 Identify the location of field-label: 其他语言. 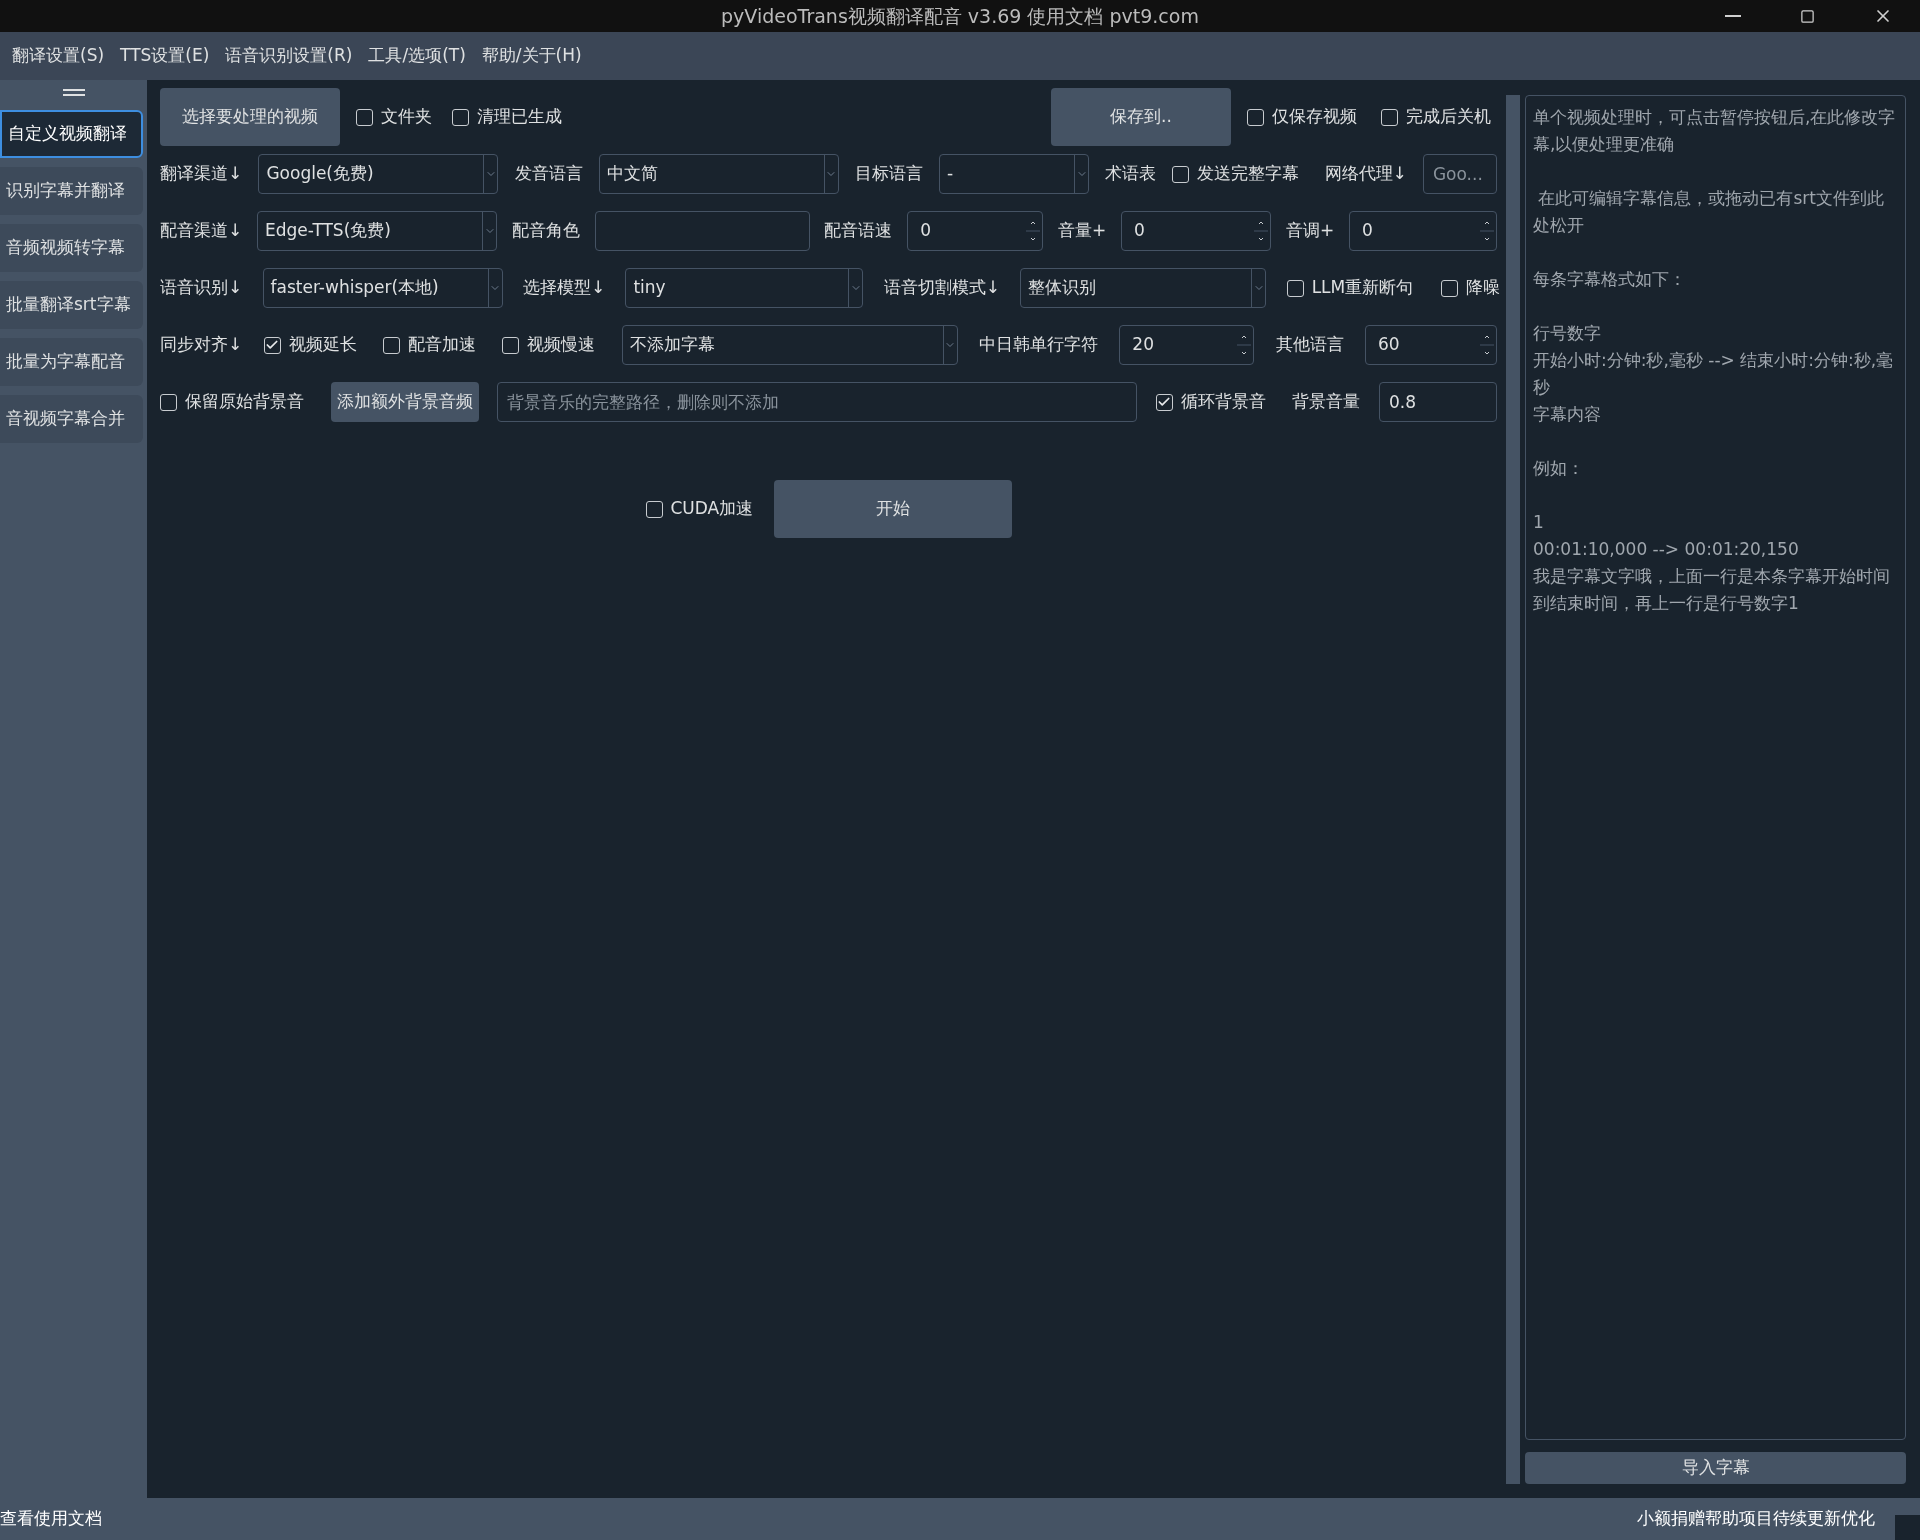
(1309, 344).